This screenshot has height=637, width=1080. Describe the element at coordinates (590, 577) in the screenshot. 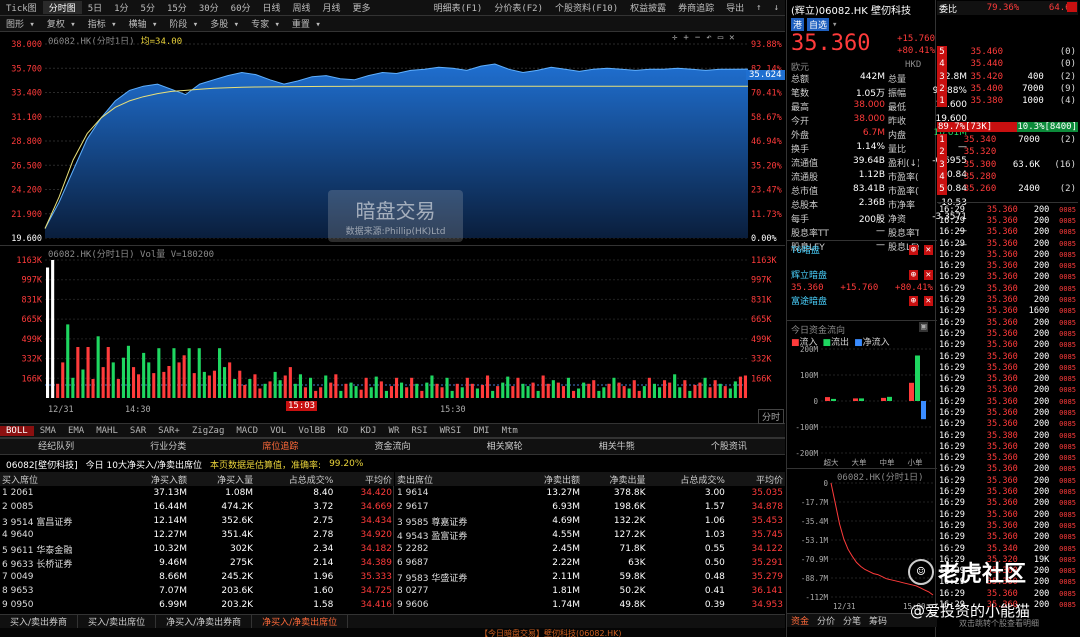

I see `table-row: 7 9583 华盛证券 2.11M 59.8K 0.48 35.279` at that location.